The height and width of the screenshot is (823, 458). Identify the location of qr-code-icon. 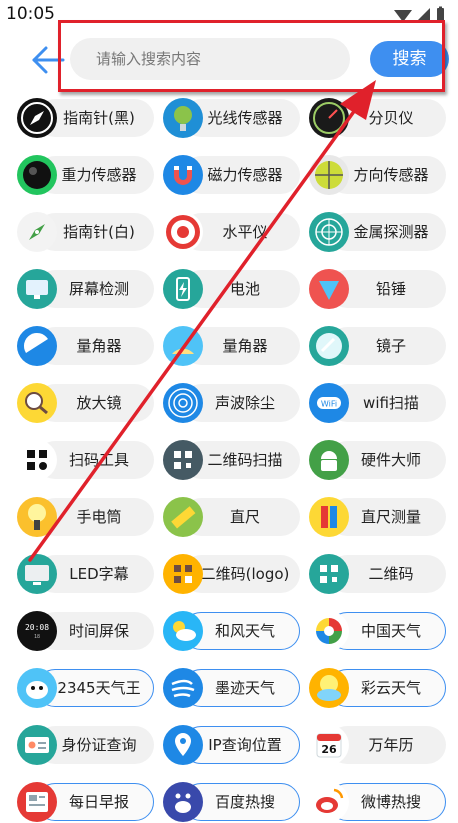
(329, 574).